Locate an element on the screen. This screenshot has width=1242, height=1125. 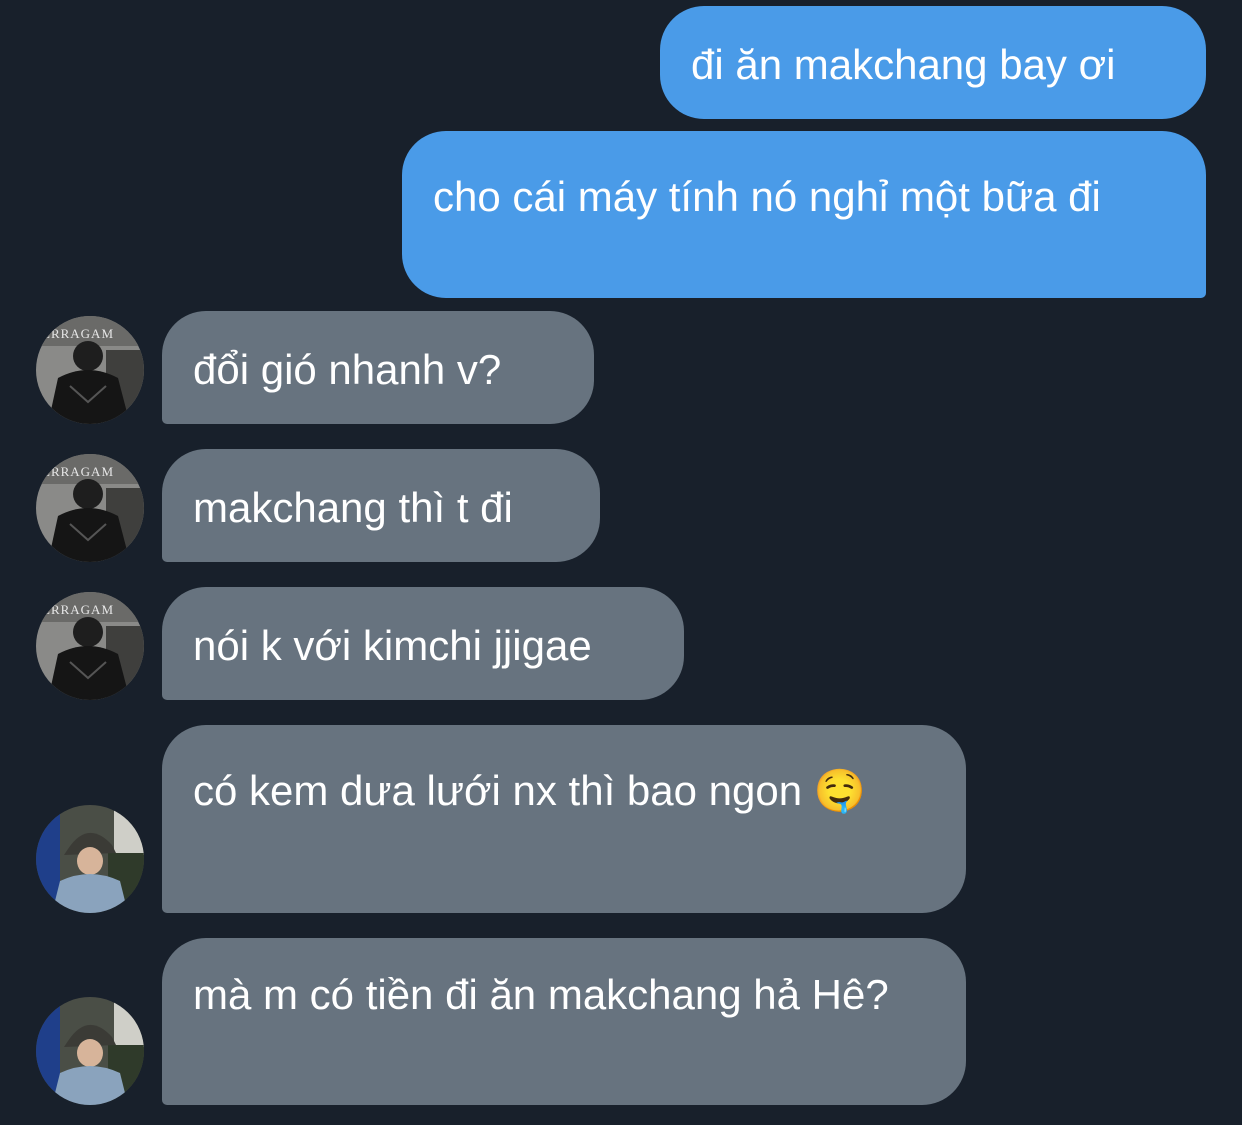
message-text: nói k với kimchi jjigae is located at coordinates (392, 645).